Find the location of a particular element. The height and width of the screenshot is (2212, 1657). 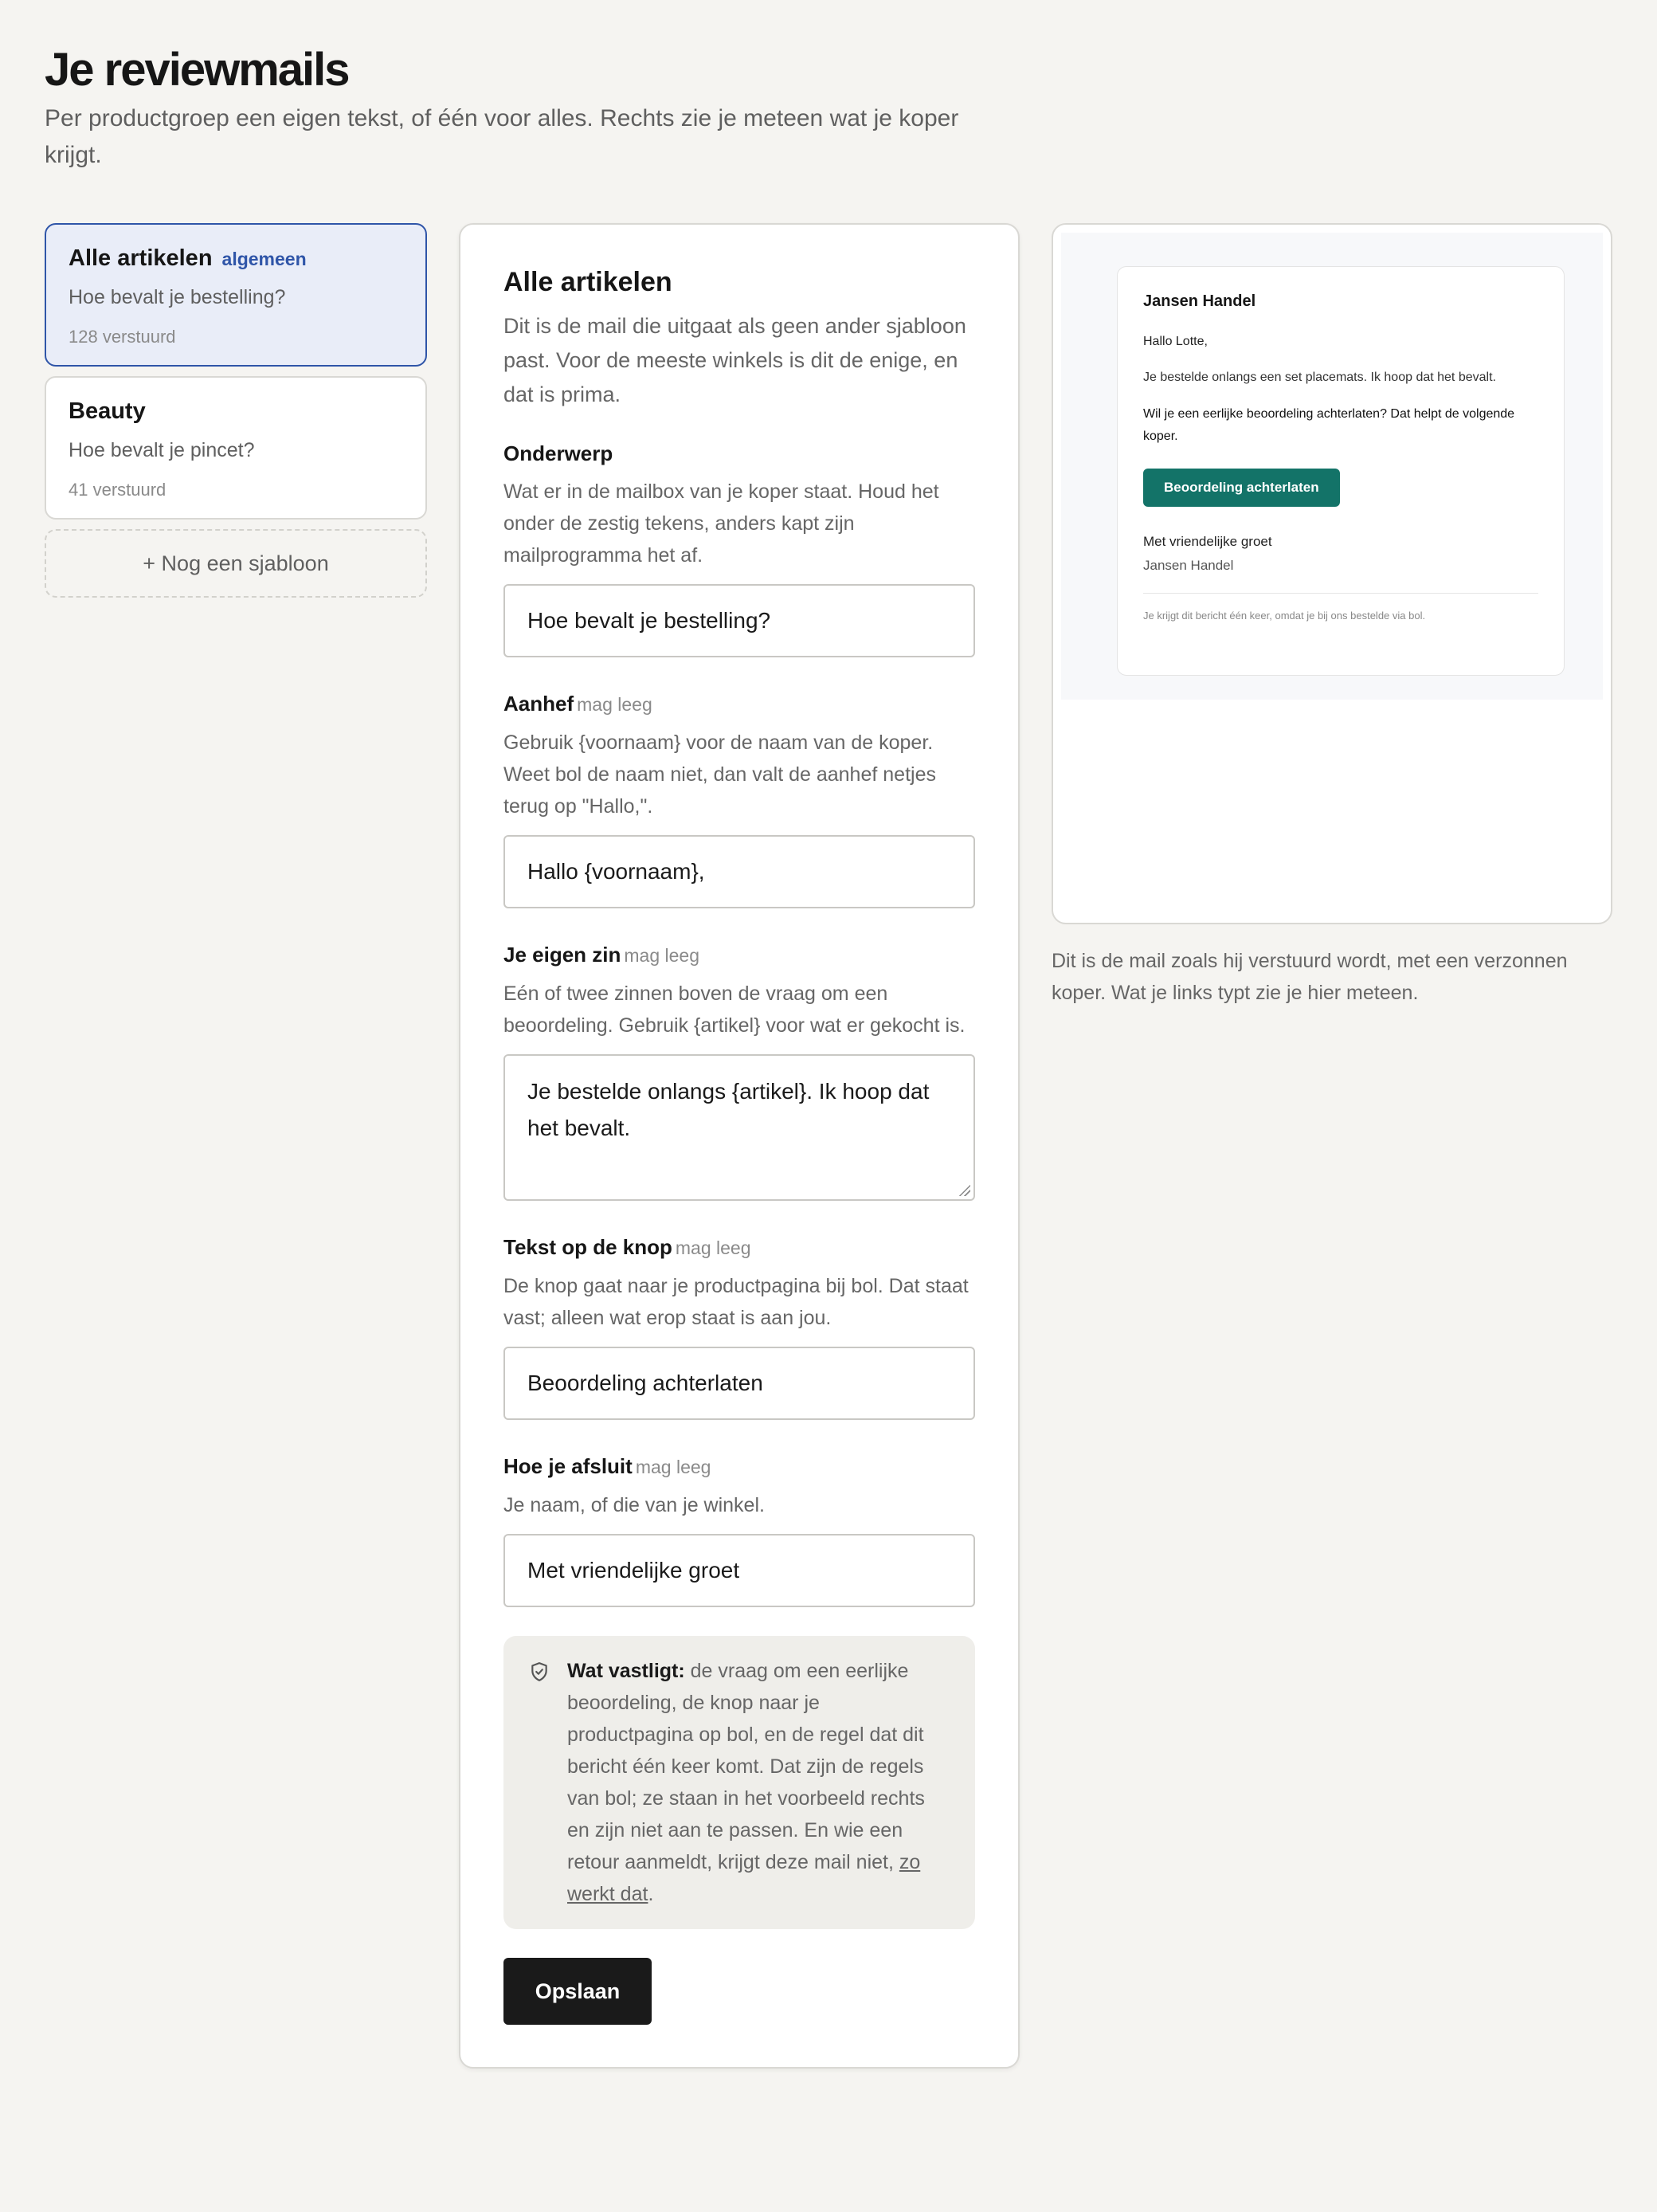

email-sender: Jansen Handel is located at coordinates (1188, 565).